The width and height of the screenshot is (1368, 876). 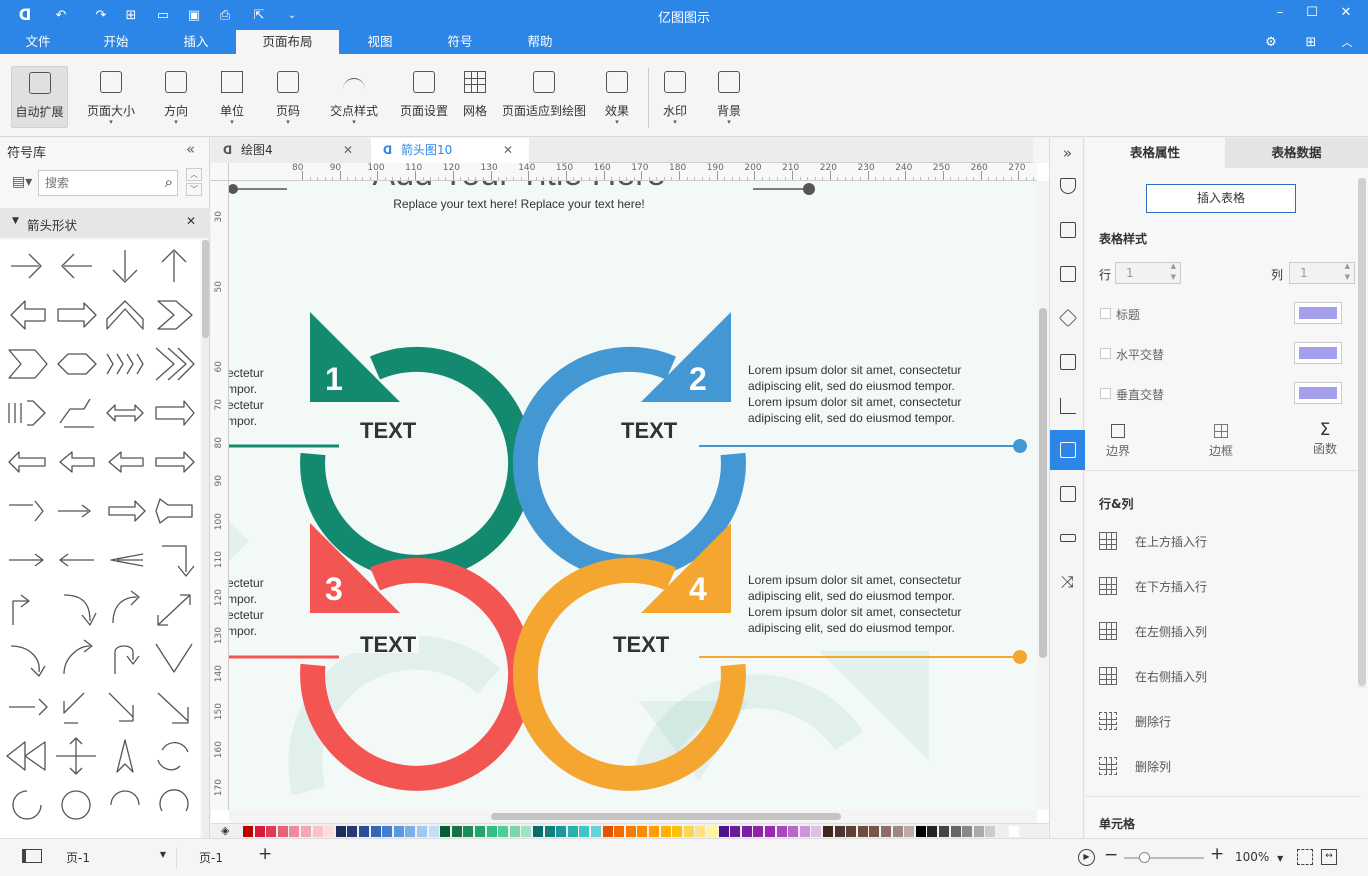 I want to click on minimize-button: –, so click(x=1280, y=15).